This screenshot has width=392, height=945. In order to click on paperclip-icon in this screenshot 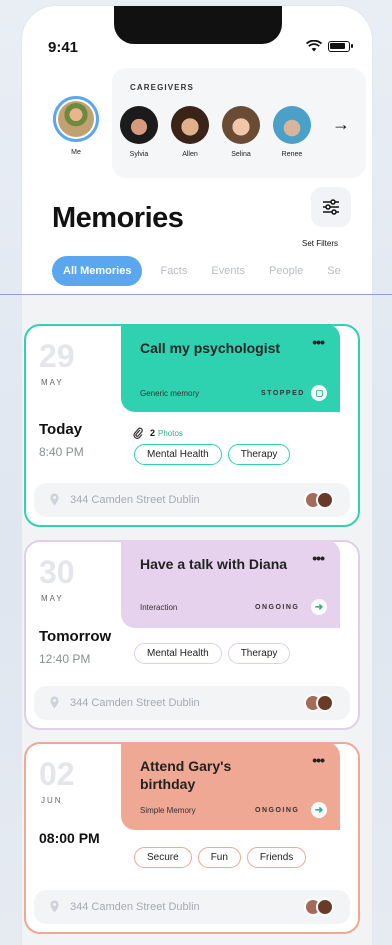, I will do `click(138, 433)`.